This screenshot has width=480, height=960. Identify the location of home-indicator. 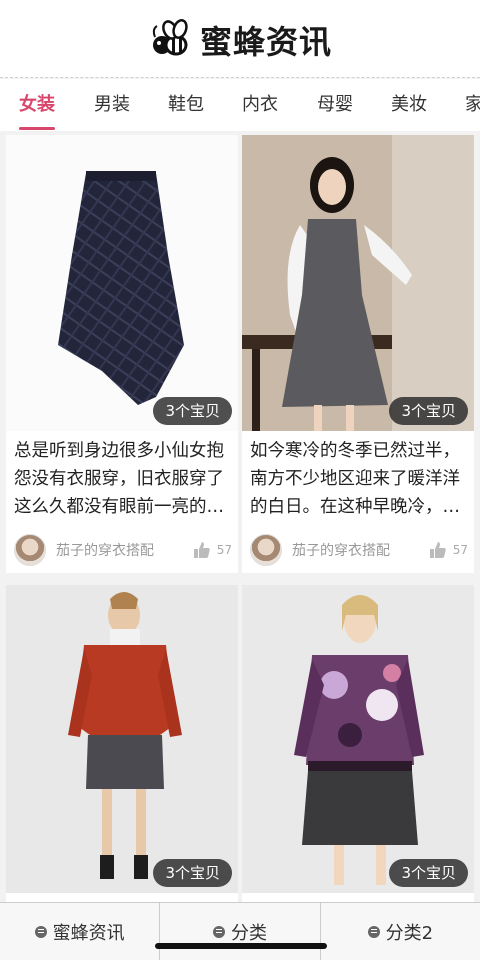
(241, 946).